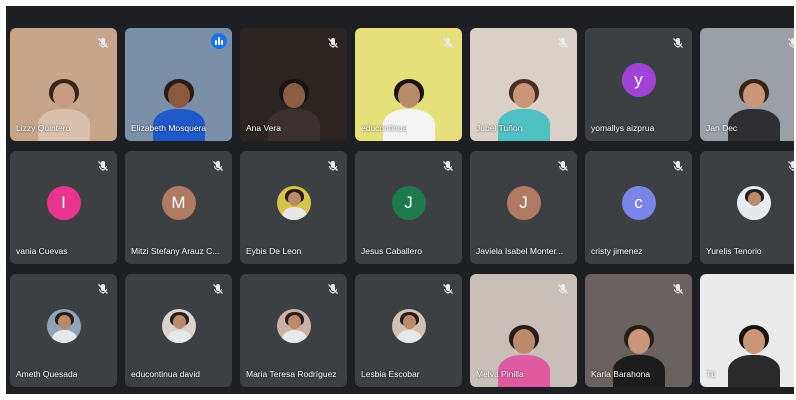 The image size is (796, 400). Describe the element at coordinates (384, 128) in the screenshot. I see `participant-name: educontinua` at that location.